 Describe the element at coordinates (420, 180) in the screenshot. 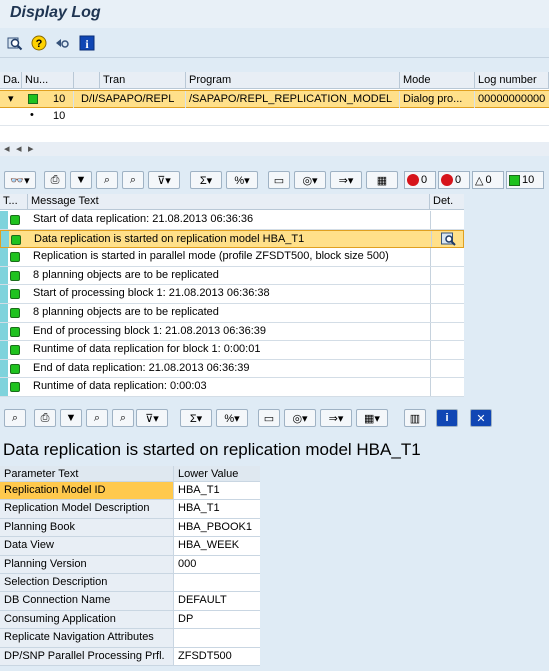

I see `stop-counter: 0` at that location.